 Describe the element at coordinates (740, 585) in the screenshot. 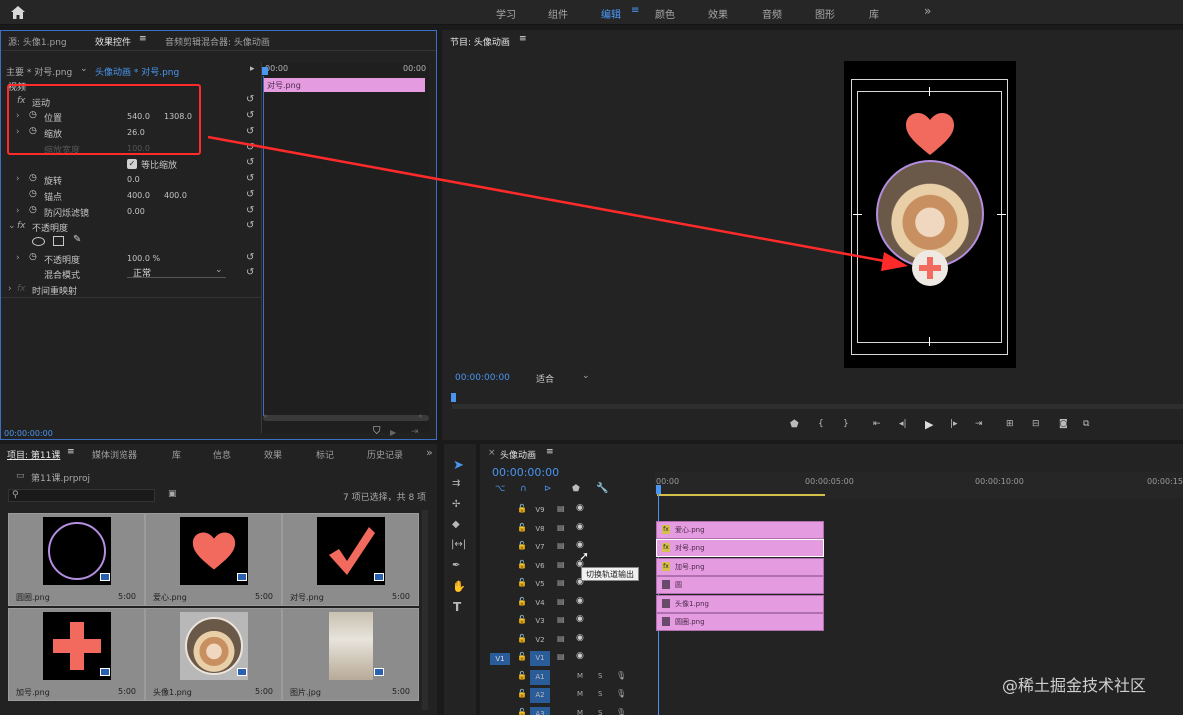

I see `timeline-clip: 圆` at that location.